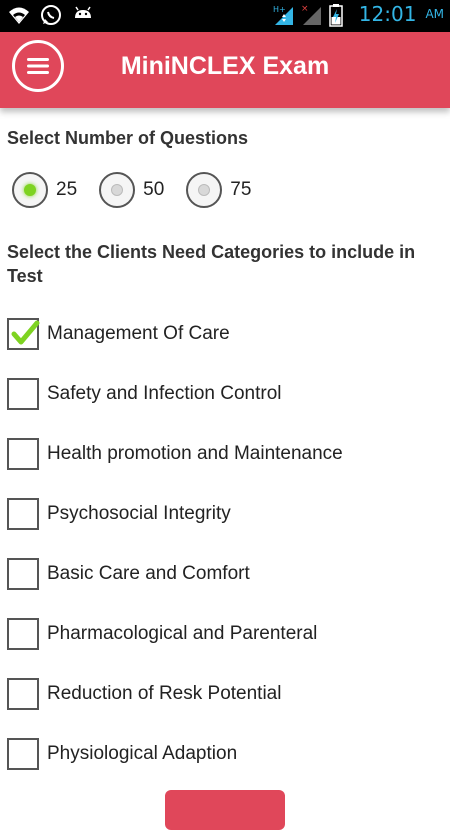 The width and height of the screenshot is (450, 830). What do you see at coordinates (83, 15) in the screenshot?
I see `android-icon` at bounding box center [83, 15].